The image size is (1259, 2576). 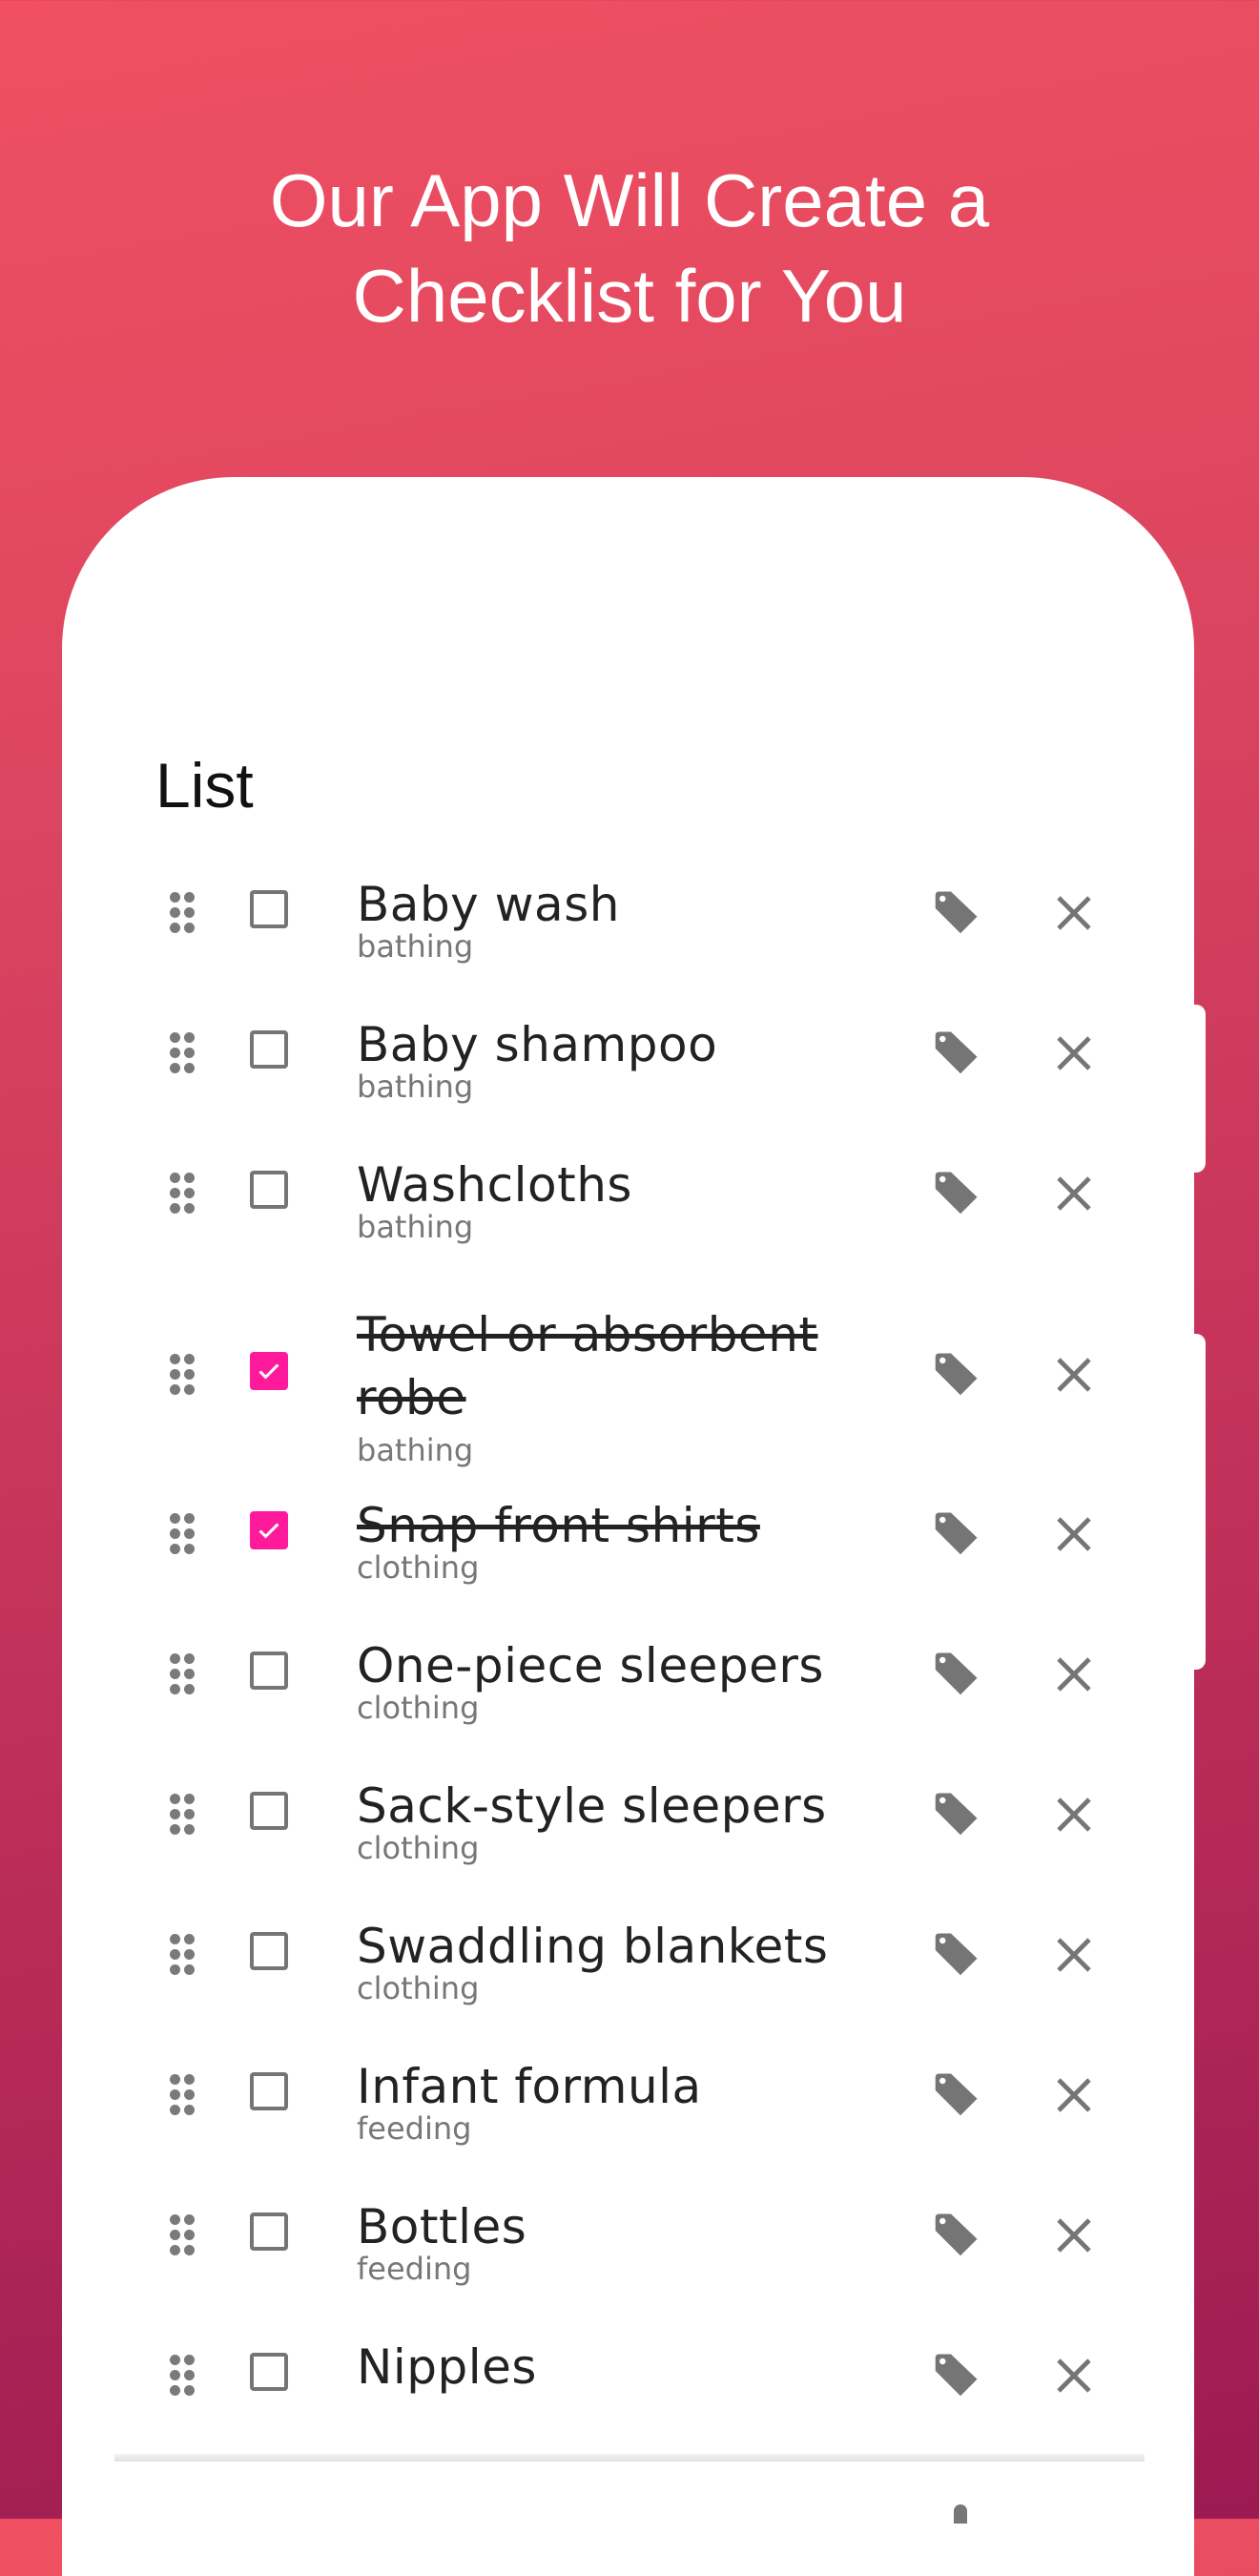 I want to click on item-title: Sack-style sleepers, so click(x=592, y=1806).